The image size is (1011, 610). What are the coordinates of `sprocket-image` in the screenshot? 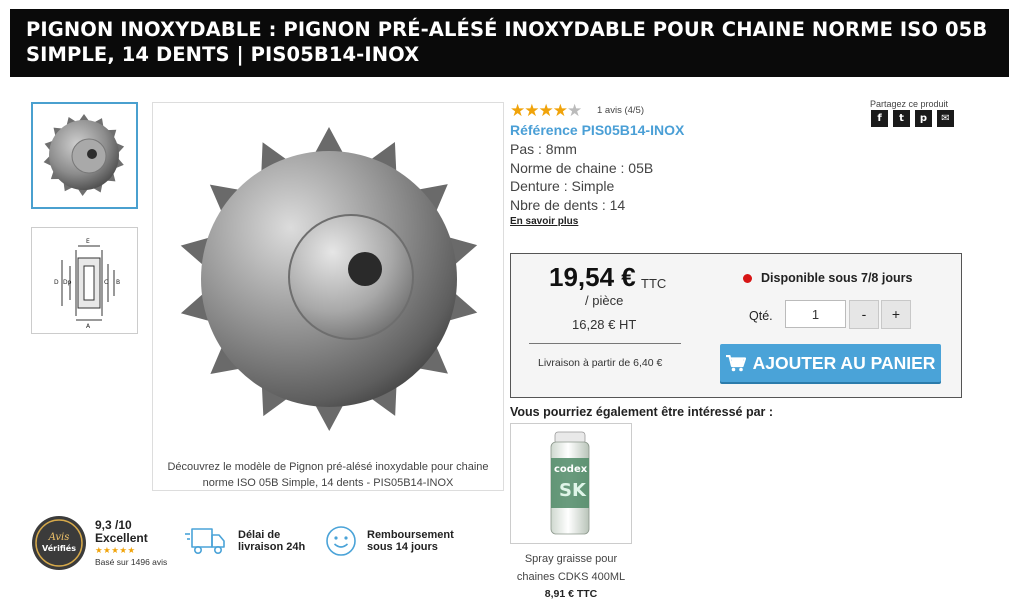 It's located at (329, 279).